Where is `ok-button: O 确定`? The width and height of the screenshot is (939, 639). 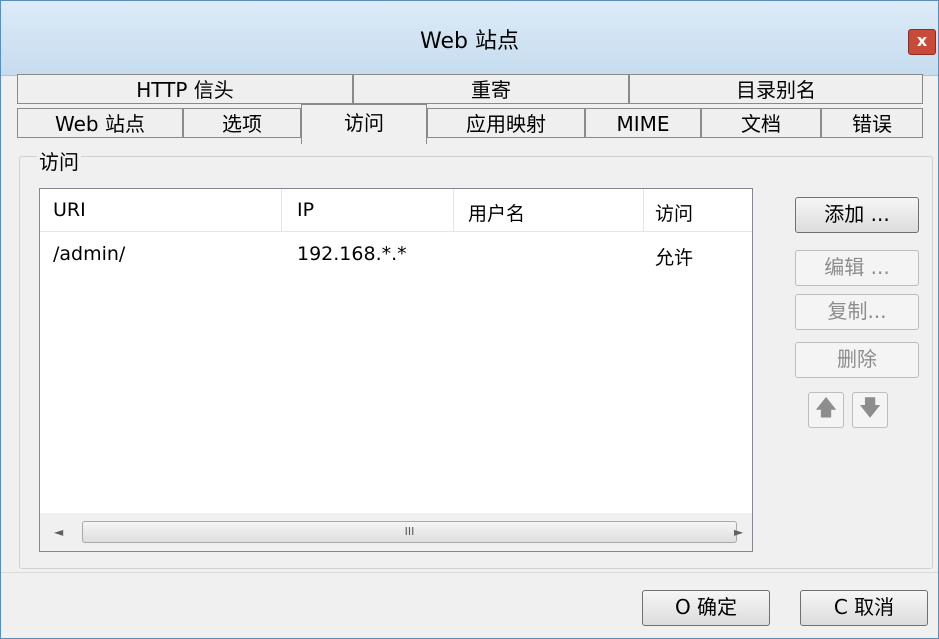
ok-button: O 确定 is located at coordinates (706, 608).